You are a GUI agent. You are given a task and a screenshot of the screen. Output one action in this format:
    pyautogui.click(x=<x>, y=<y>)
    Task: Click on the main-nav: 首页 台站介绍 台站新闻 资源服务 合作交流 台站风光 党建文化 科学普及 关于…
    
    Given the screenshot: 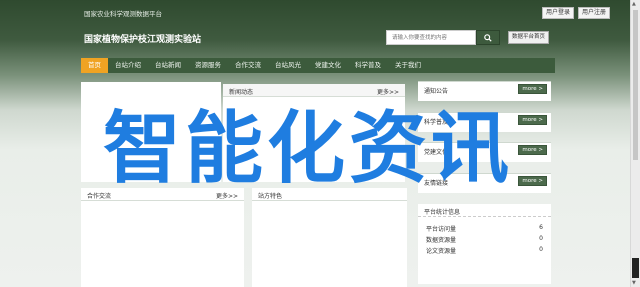 What is the action you would take?
    pyautogui.click(x=318, y=65)
    